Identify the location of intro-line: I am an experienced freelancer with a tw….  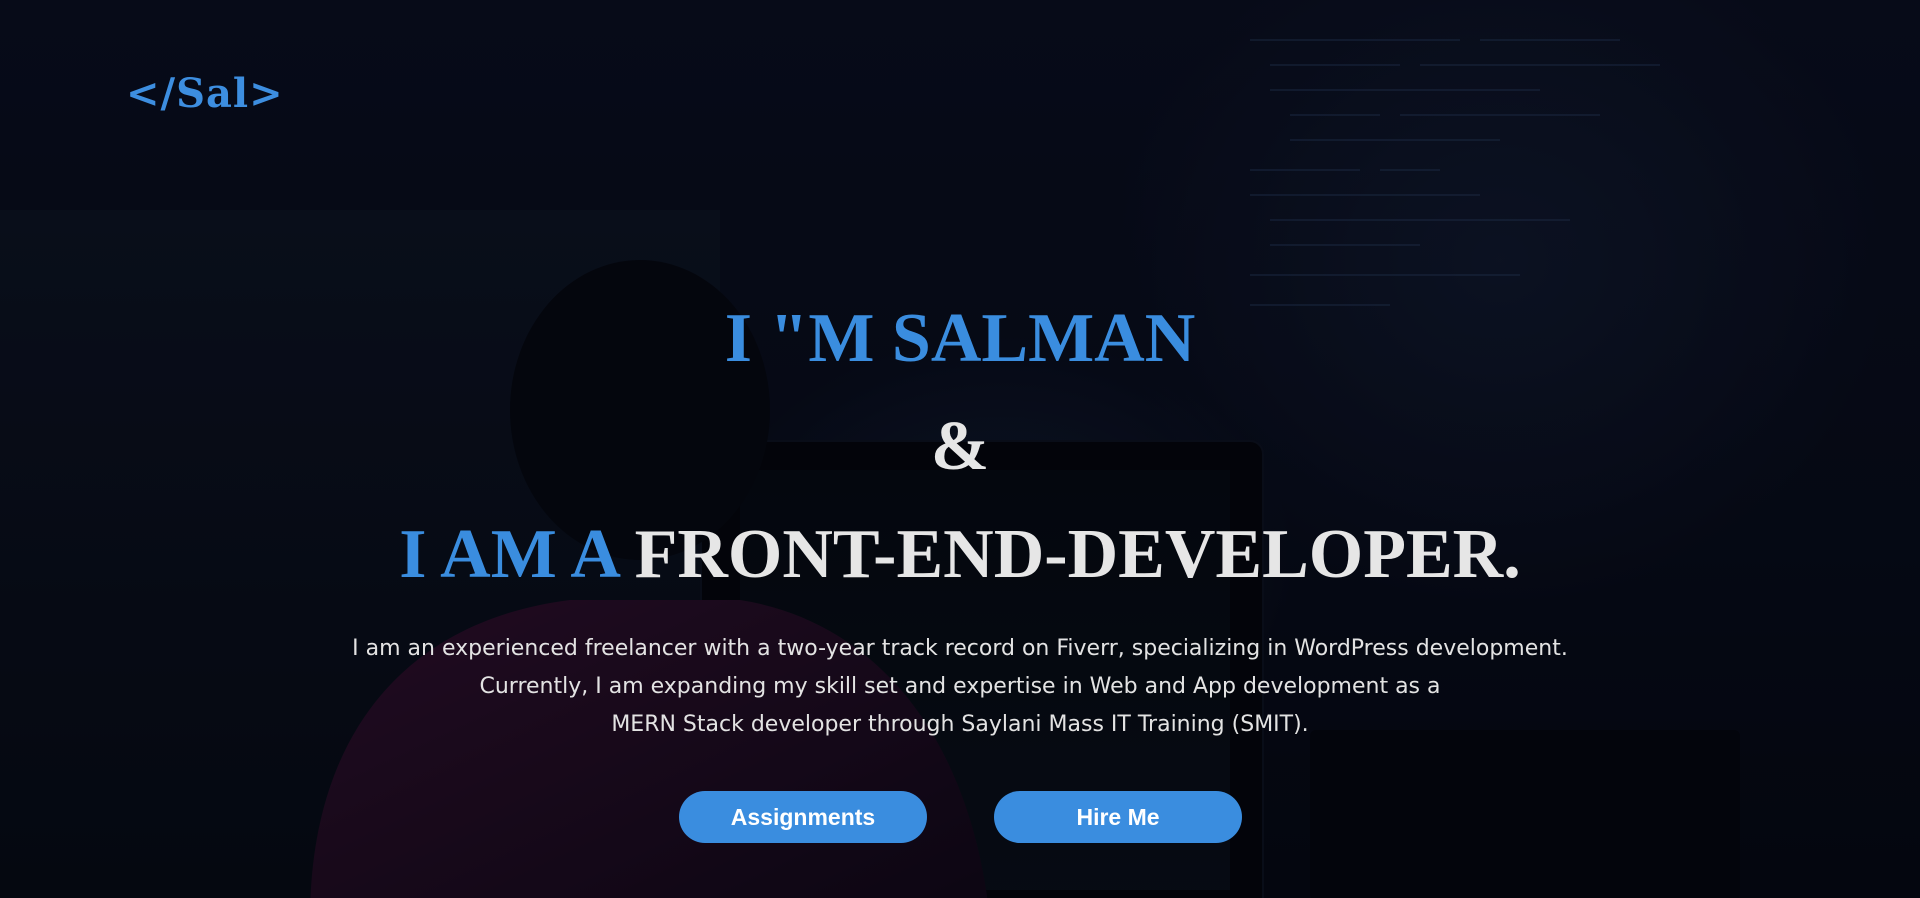
(960, 648).